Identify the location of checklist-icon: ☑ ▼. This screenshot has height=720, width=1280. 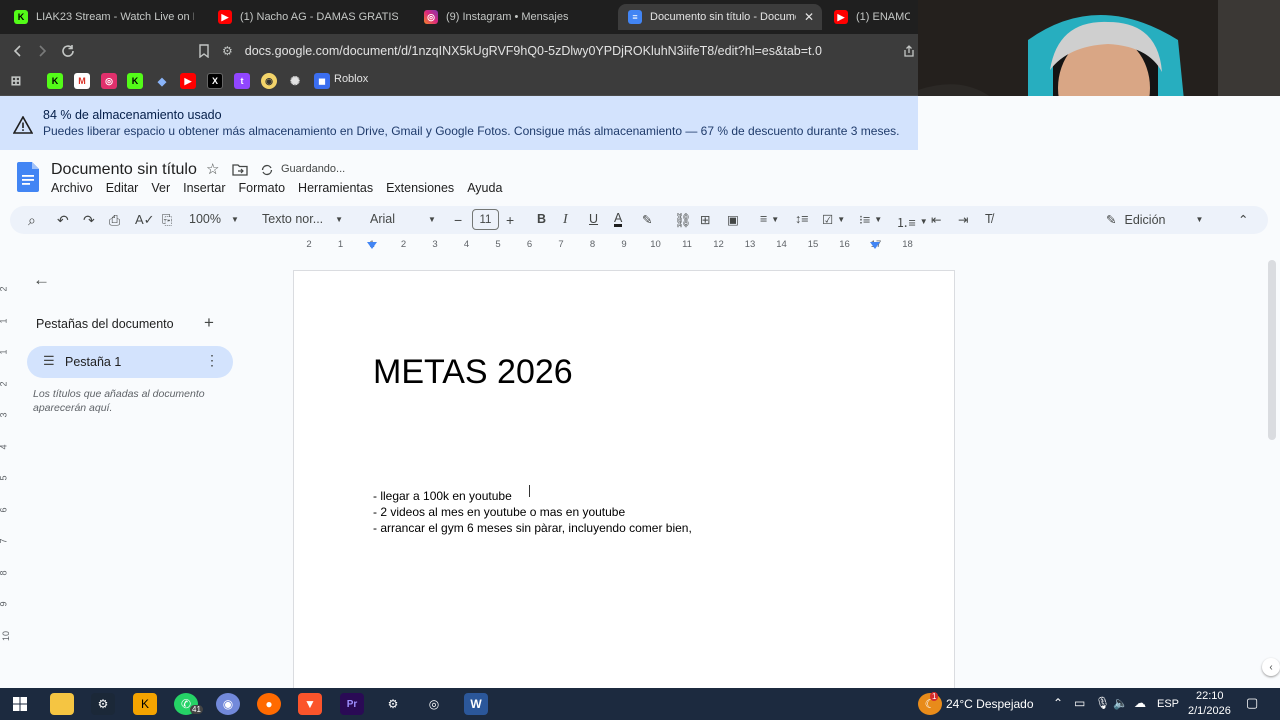
(833, 219).